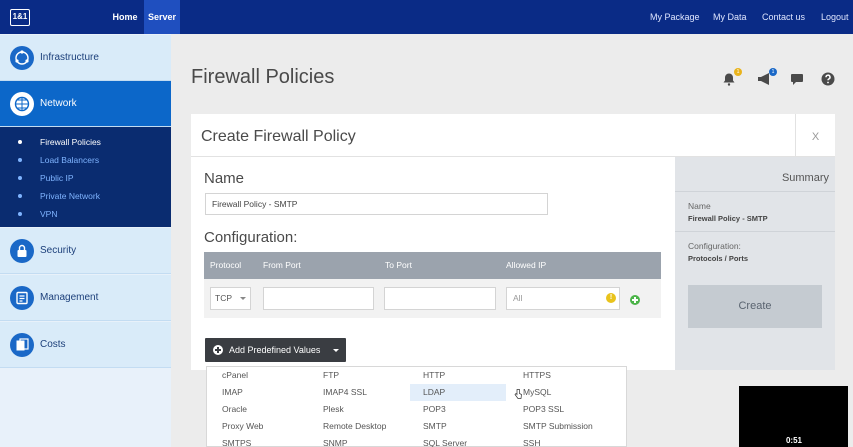 The height and width of the screenshot is (447, 853). I want to click on costs-icon, so click(22, 345).